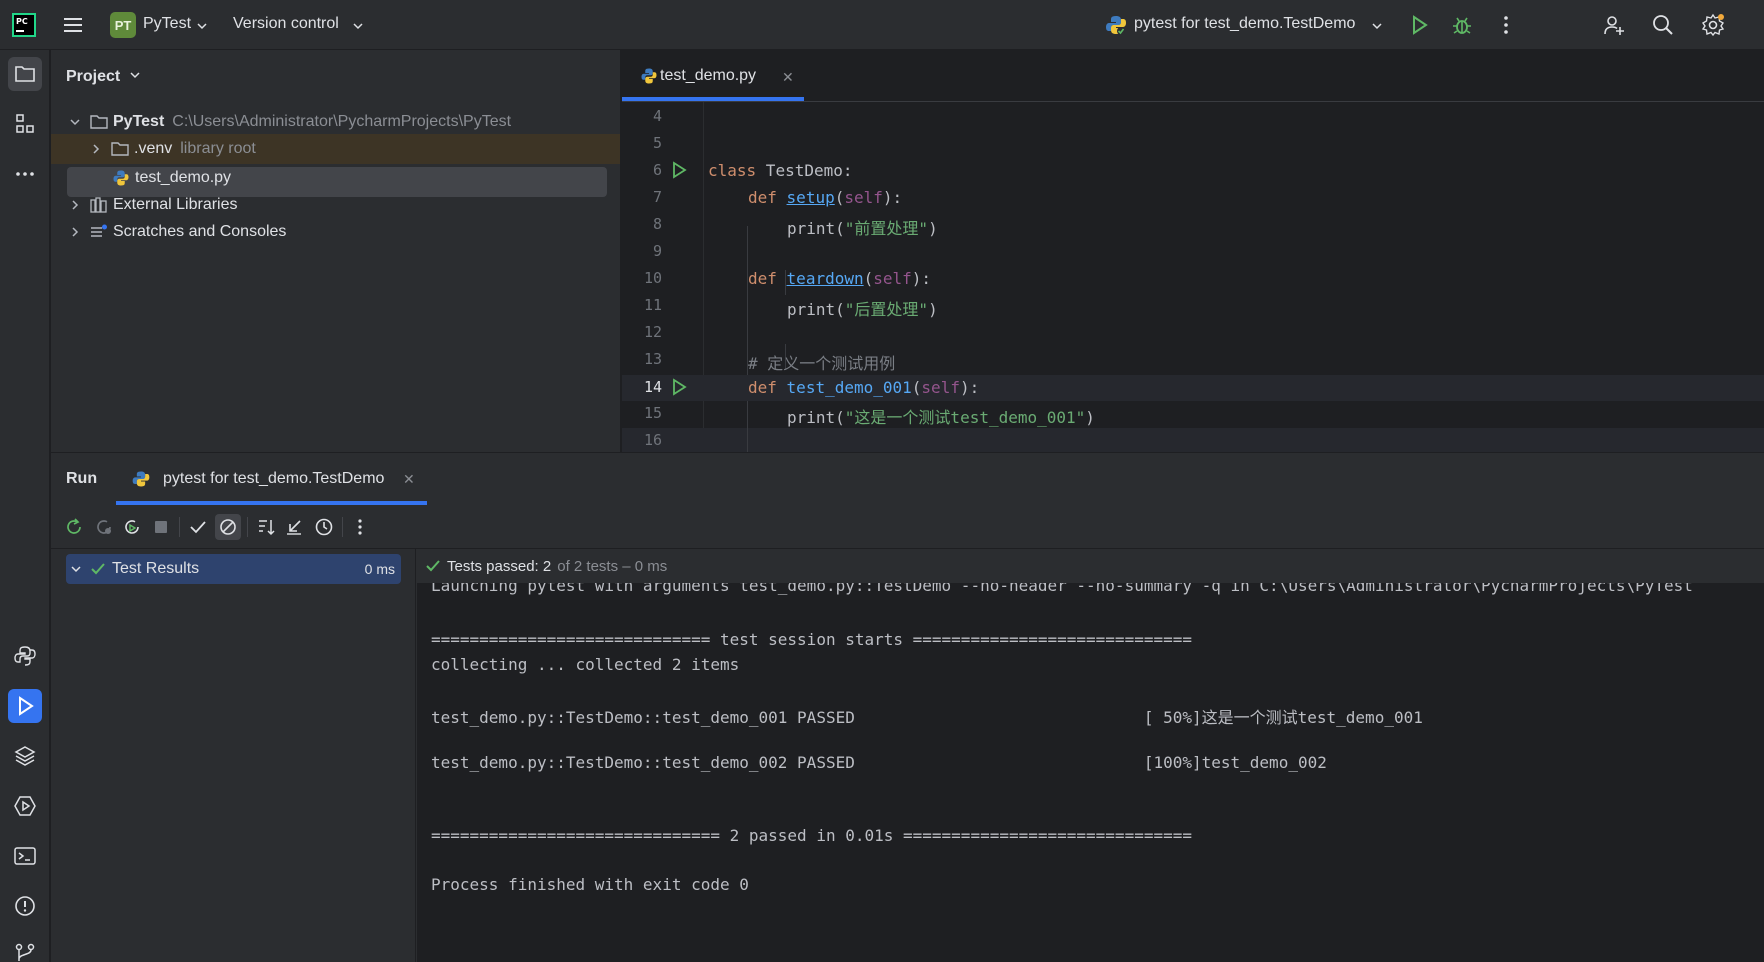 The width and height of the screenshot is (1764, 962). I want to click on problems-tool-button, so click(25, 906).